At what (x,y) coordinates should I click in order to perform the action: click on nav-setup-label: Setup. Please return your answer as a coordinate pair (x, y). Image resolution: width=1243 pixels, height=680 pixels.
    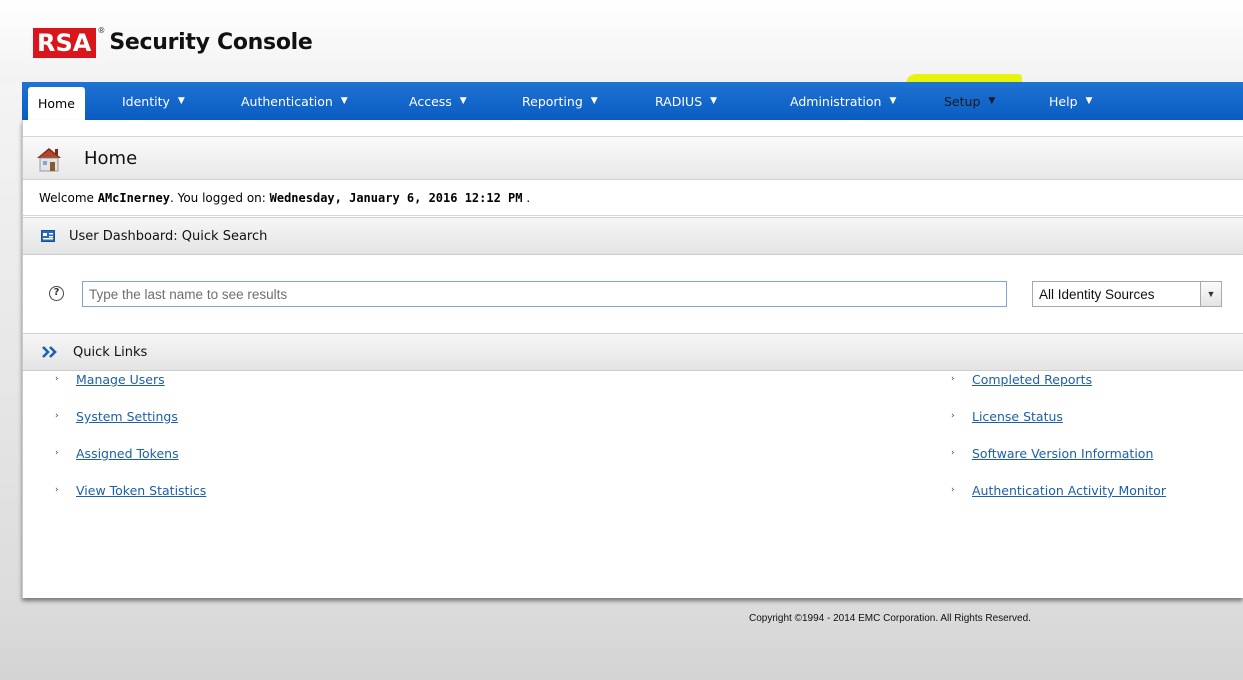
    Looking at the image, I should click on (962, 101).